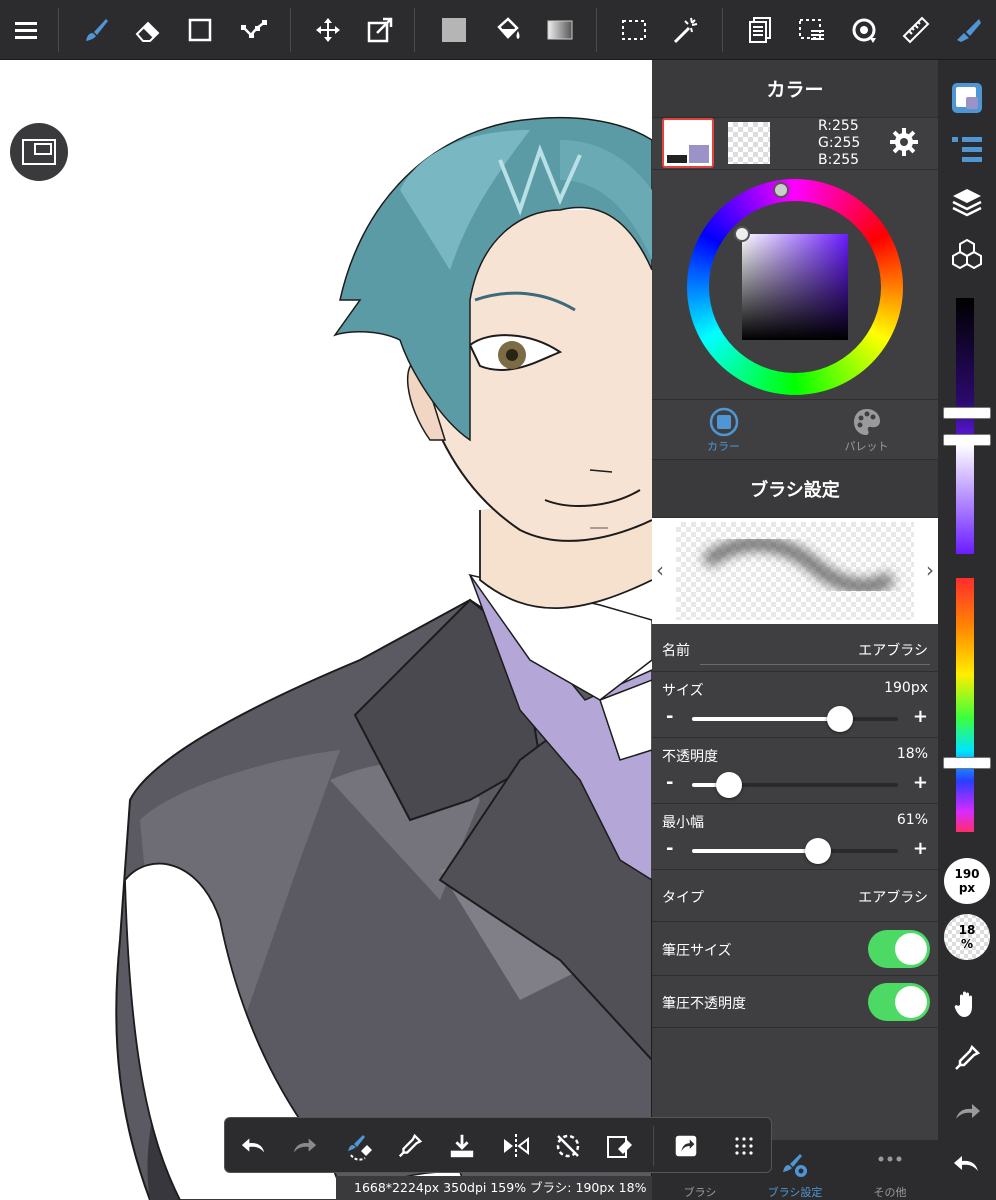 The width and height of the screenshot is (996, 1200). I want to click on name-value: エアブラシ, so click(893, 650).